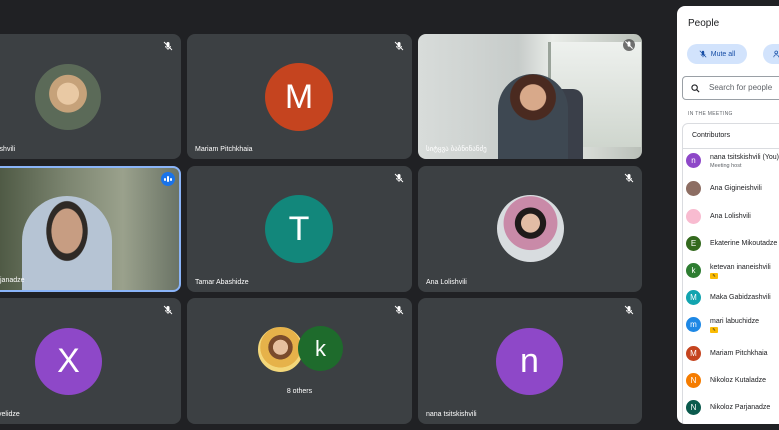 The width and height of the screenshot is (779, 430). I want to click on mute-all-button: Mute all, so click(717, 54).